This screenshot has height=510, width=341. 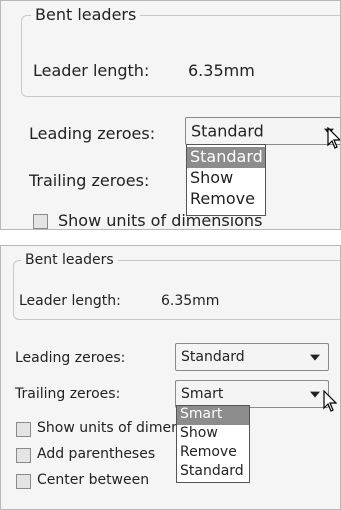 What do you see at coordinates (93, 480) in the screenshot?
I see `center-between-label: Center between` at bounding box center [93, 480].